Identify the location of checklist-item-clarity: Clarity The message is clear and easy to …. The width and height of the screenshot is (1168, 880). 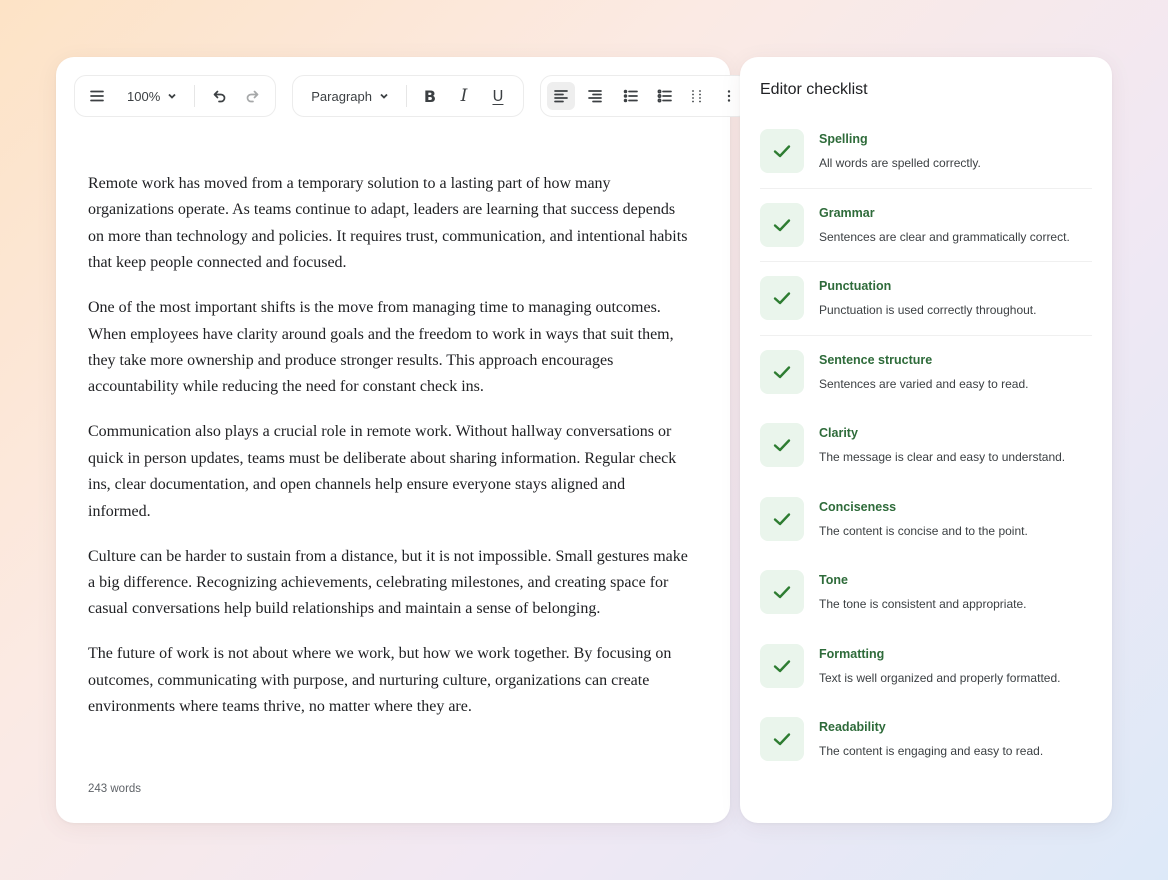
(926, 460).